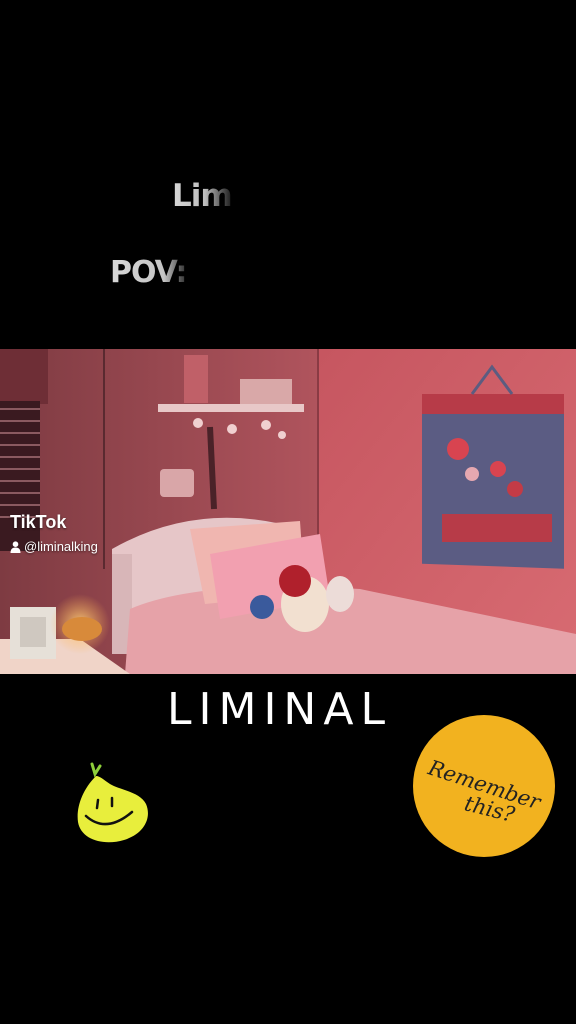 This screenshot has width=576, height=1024. What do you see at coordinates (149, 272) in the screenshot?
I see `caption-pov: POV:` at bounding box center [149, 272].